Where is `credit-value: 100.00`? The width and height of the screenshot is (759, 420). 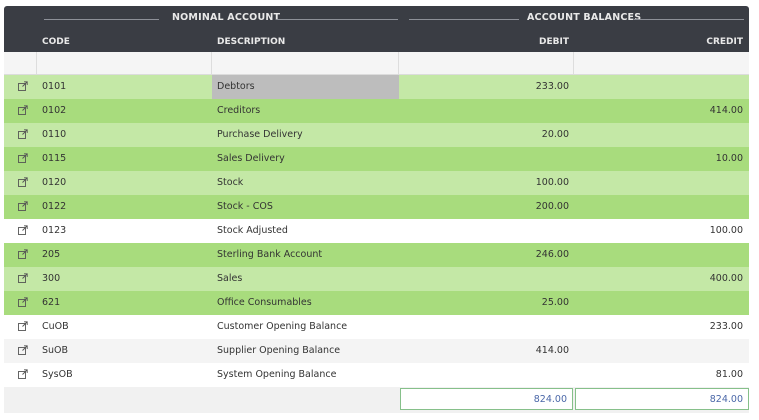
credit-value: 100.00 is located at coordinates (726, 230).